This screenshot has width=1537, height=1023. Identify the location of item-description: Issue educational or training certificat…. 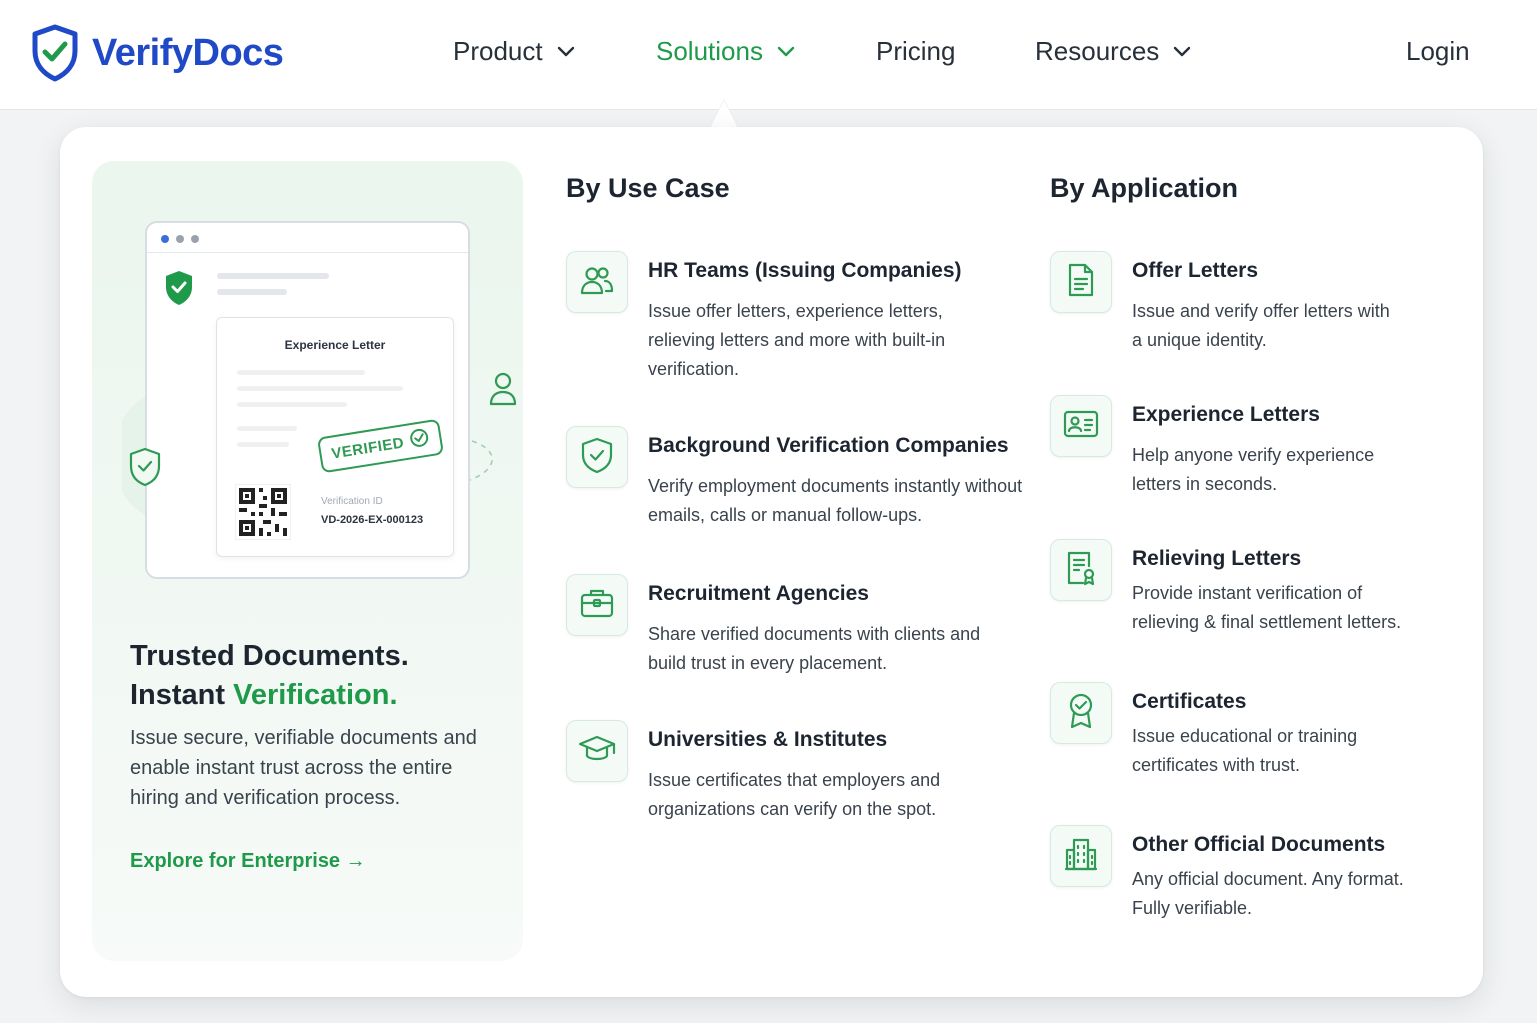
(1245, 750).